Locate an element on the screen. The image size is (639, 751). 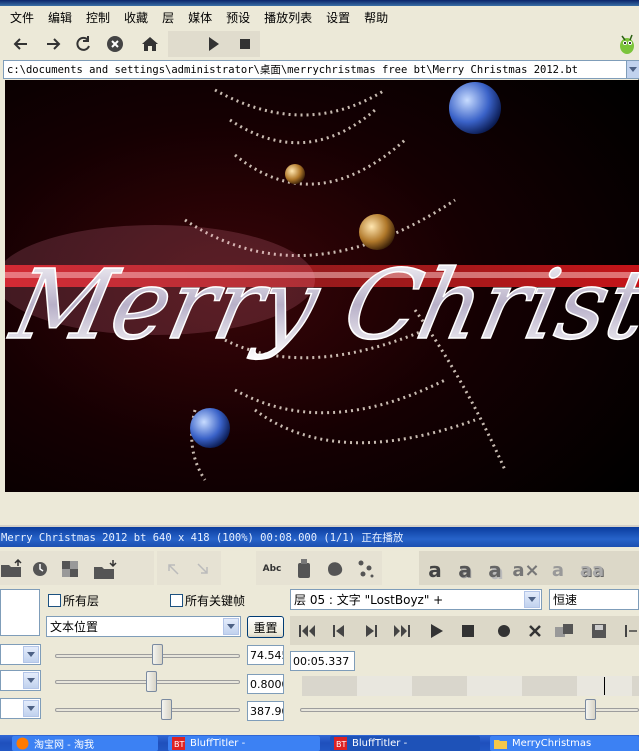
blufftitler-icon: BT is located at coordinates (340, 743).